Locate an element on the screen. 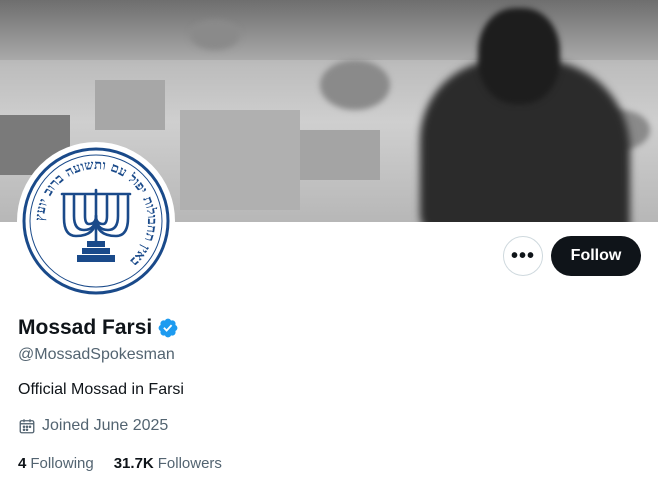  profile-name-row: Mossad Farsi is located at coordinates (98, 328).